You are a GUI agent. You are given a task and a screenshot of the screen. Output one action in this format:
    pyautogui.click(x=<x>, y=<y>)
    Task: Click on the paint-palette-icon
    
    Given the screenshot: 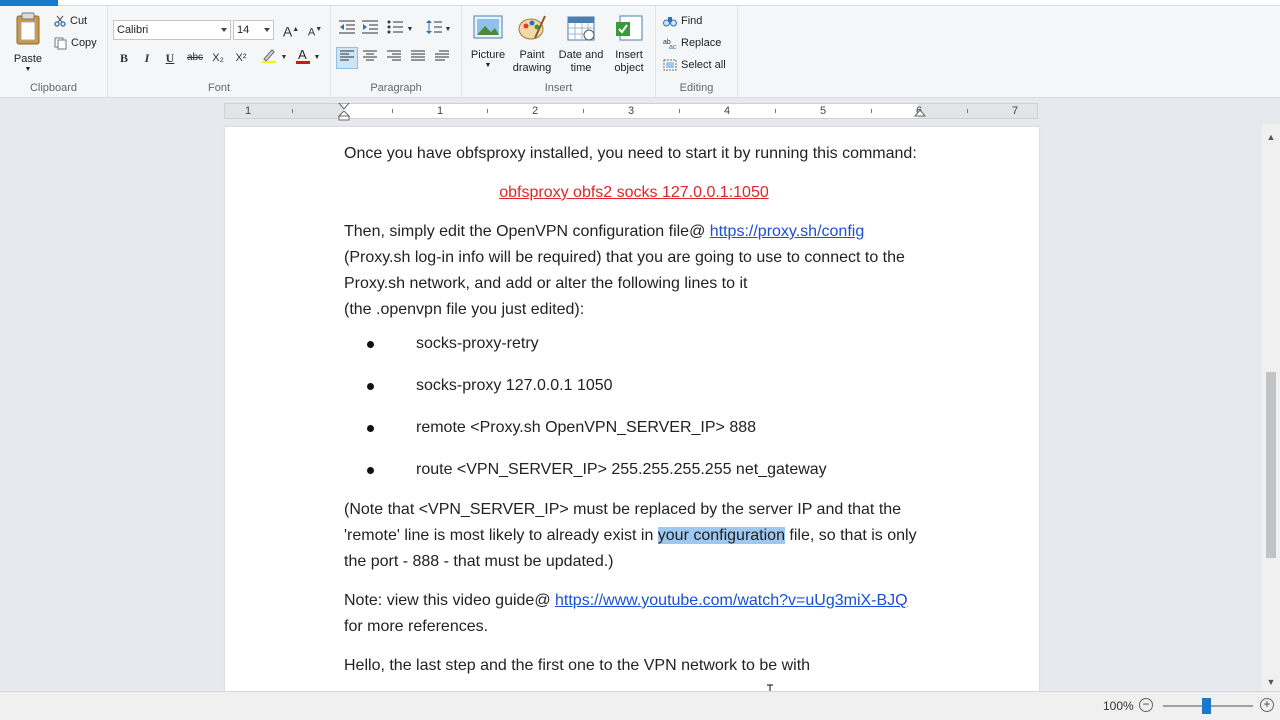 What is the action you would take?
    pyautogui.click(x=532, y=27)
    